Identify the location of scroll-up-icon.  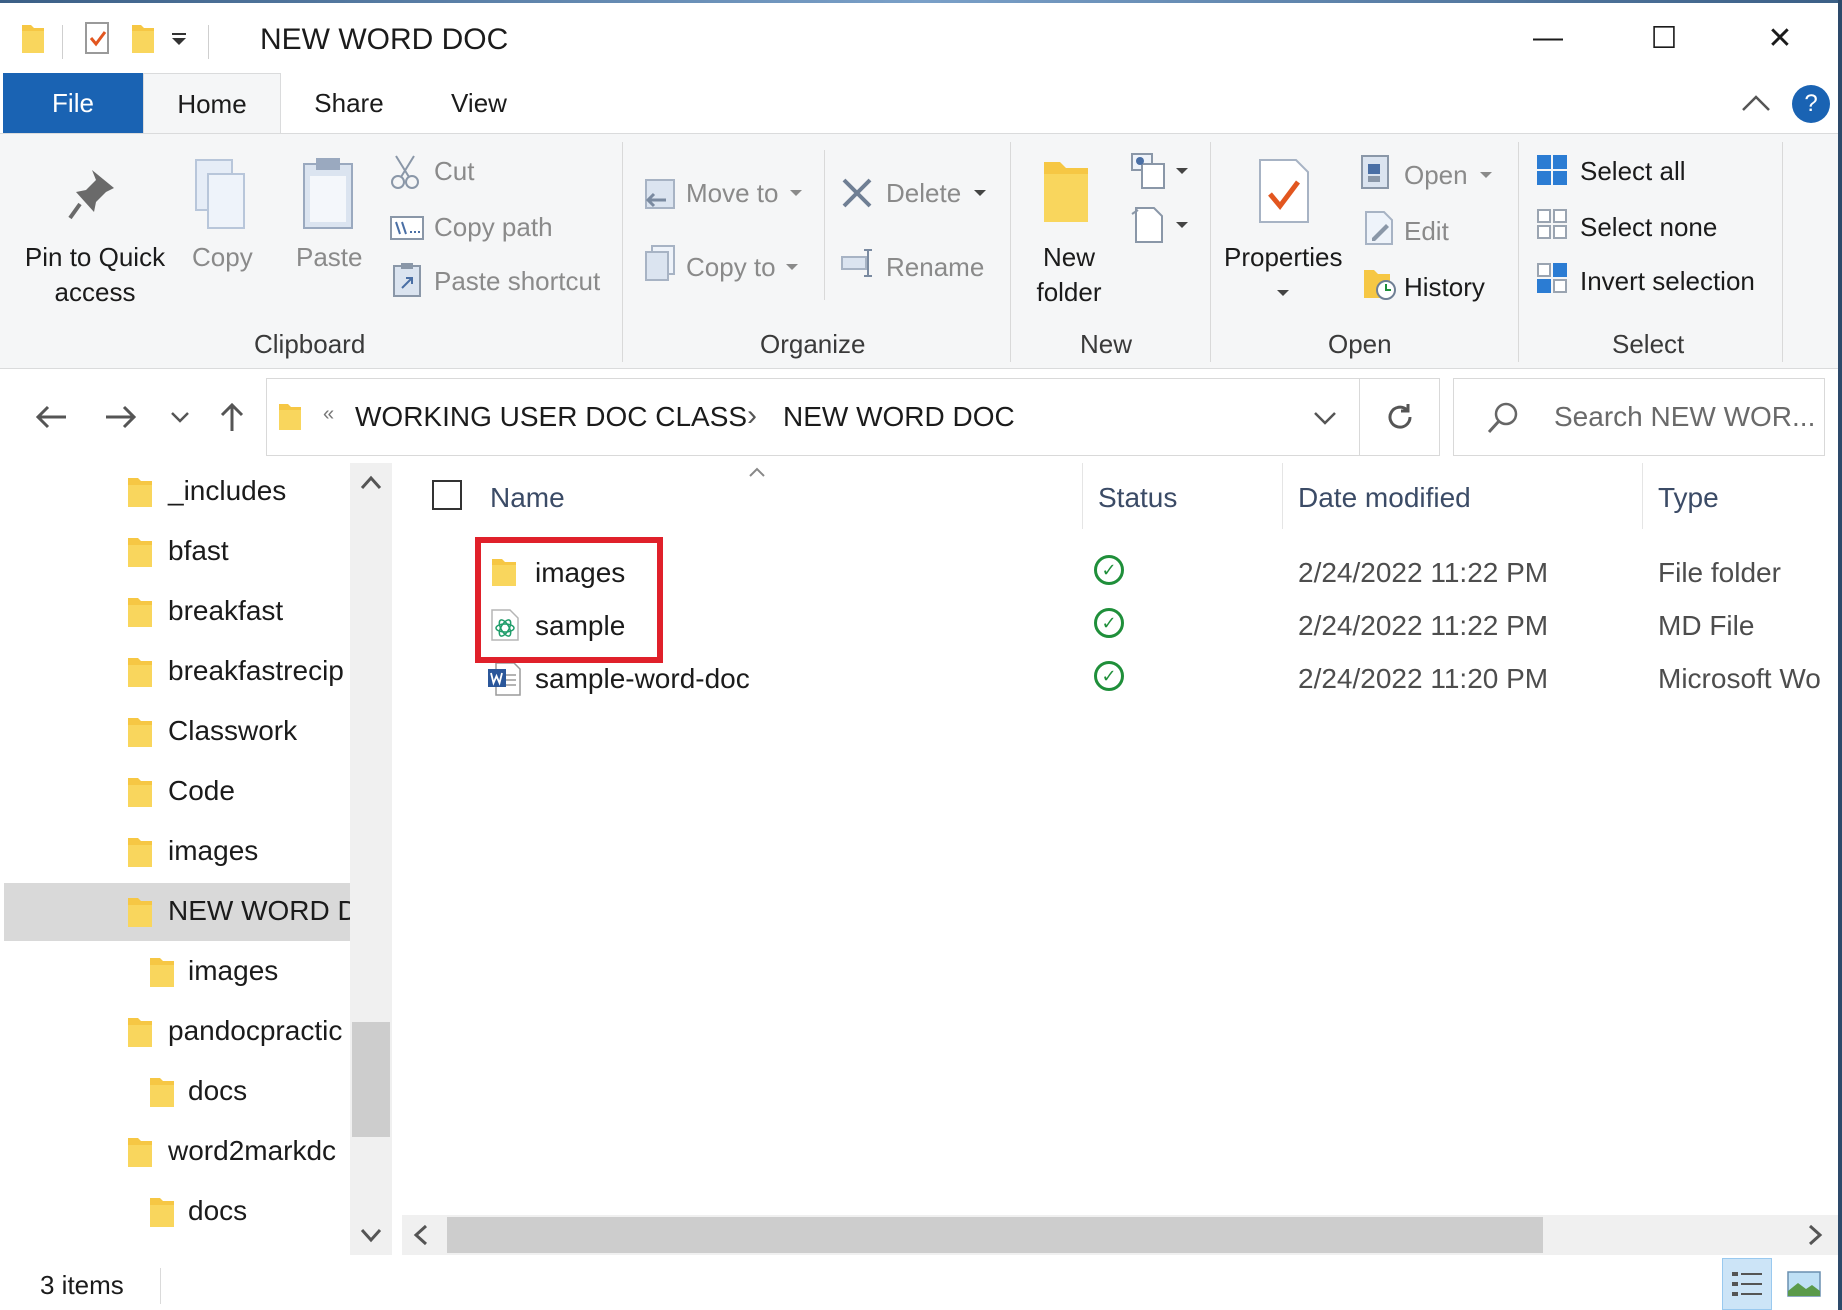
(371, 482).